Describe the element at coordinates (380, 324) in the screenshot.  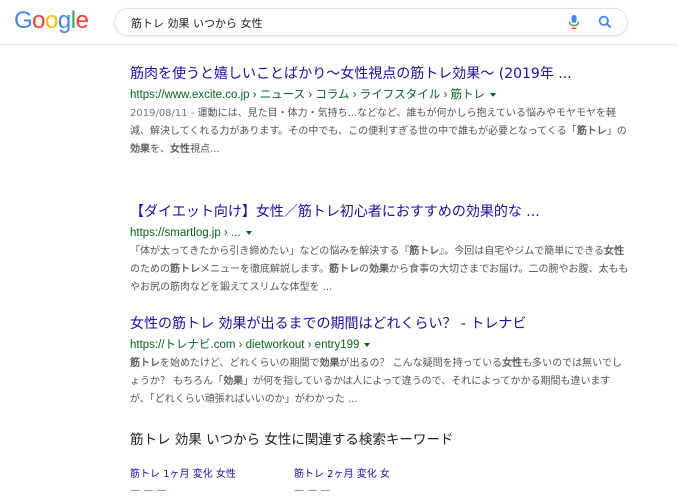
I see `result-title: 女性の筋トレ 効果が出るまでの期間はどれくらい？ - トレナビ` at that location.